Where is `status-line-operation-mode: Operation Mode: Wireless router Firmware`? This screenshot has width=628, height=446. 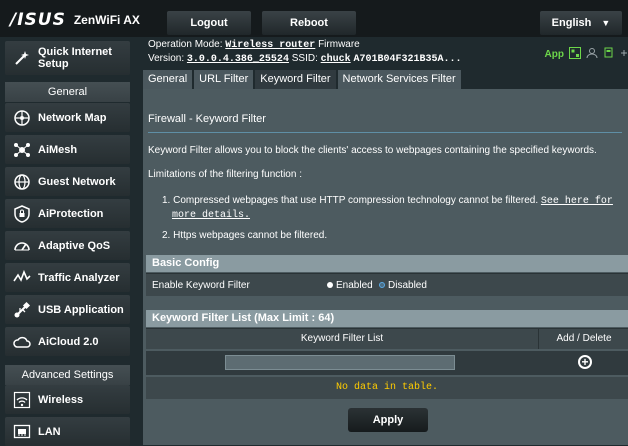 status-line-operation-mode: Operation Mode: Wireless router Firmware is located at coordinates (254, 45).